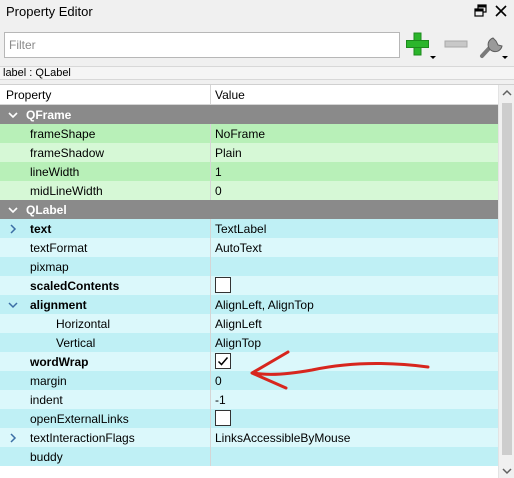  I want to click on property-row-horizontal: Horizontal AlignLeft, so click(249, 323).